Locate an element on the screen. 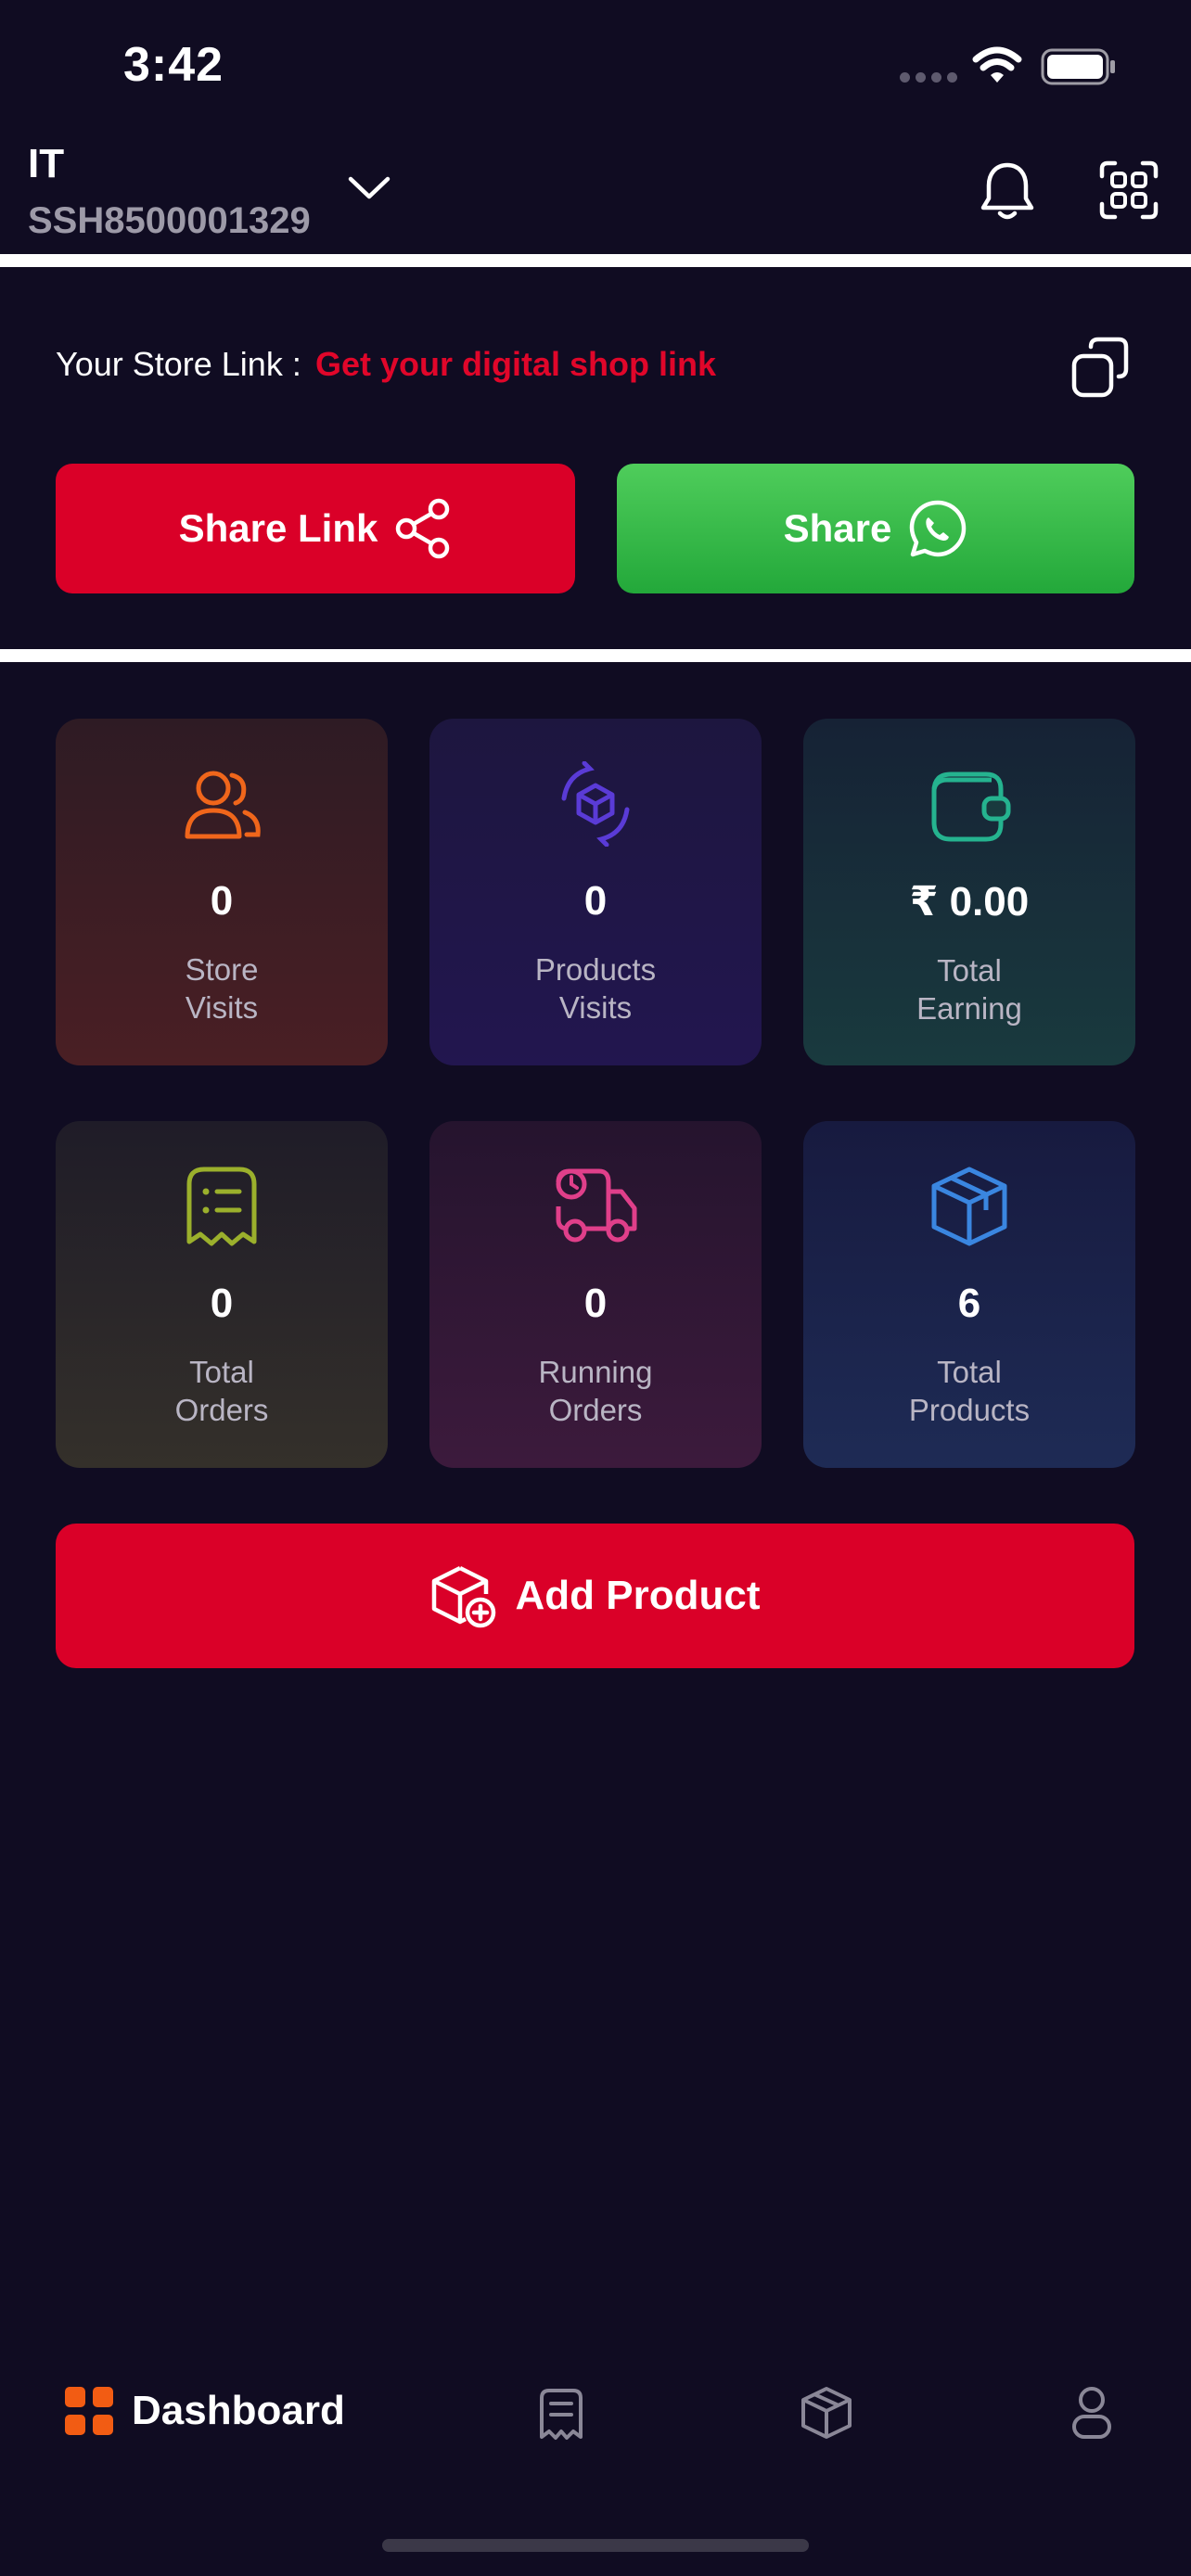 The height and width of the screenshot is (2576, 1191). home-indicator is located at coordinates (595, 2545).